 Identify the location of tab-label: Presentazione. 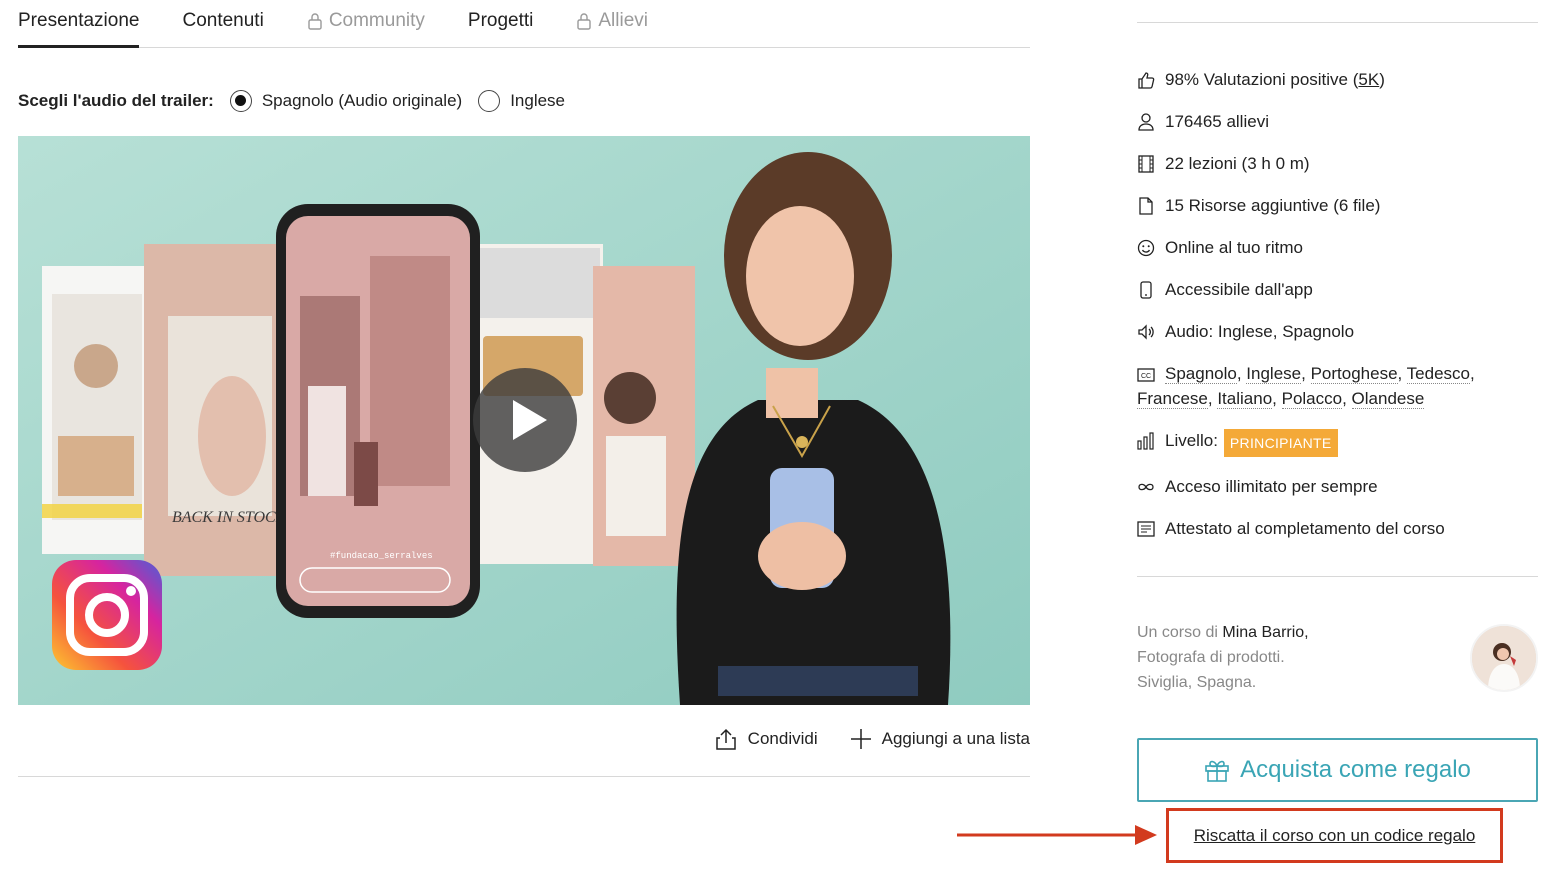
(79, 20).